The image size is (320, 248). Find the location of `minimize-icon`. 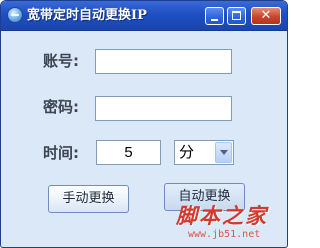

minimize-icon is located at coordinates (214, 20).